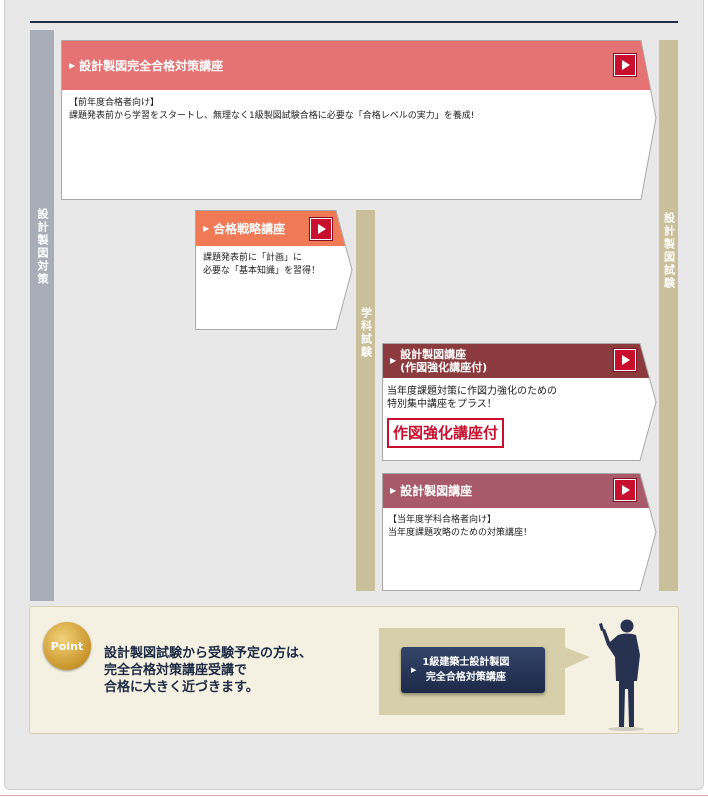 Image resolution: width=708 pixels, height=797 pixels. I want to click on complete-course-button-line1: 1級建築士設計製図, so click(466, 662).